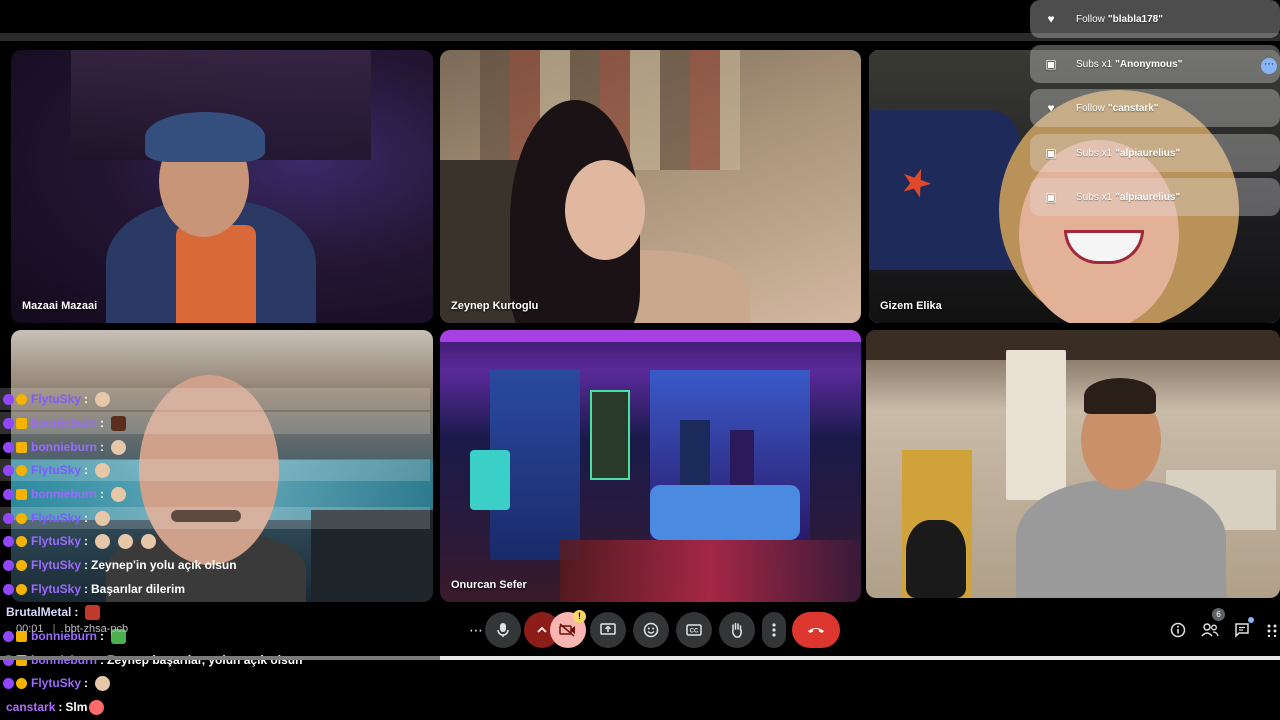  I want to click on participant-tile: Mazaai Mazaai, so click(222, 186).